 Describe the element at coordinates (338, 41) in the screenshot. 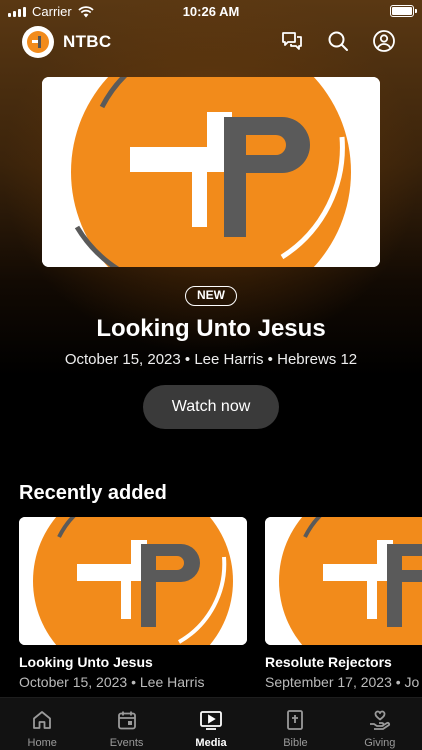

I see `search-icon` at that location.